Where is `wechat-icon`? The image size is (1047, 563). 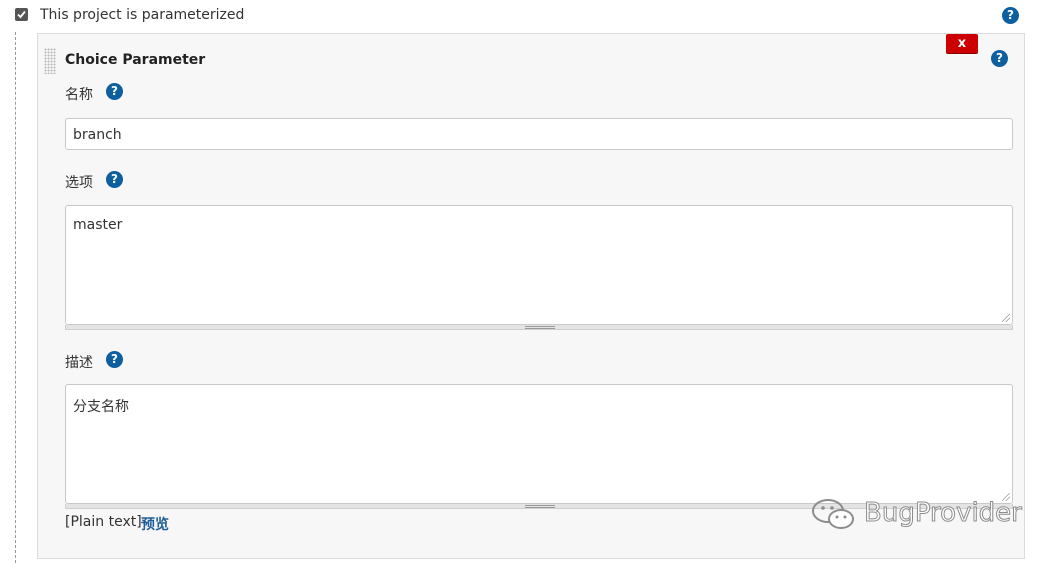 wechat-icon is located at coordinates (833, 514).